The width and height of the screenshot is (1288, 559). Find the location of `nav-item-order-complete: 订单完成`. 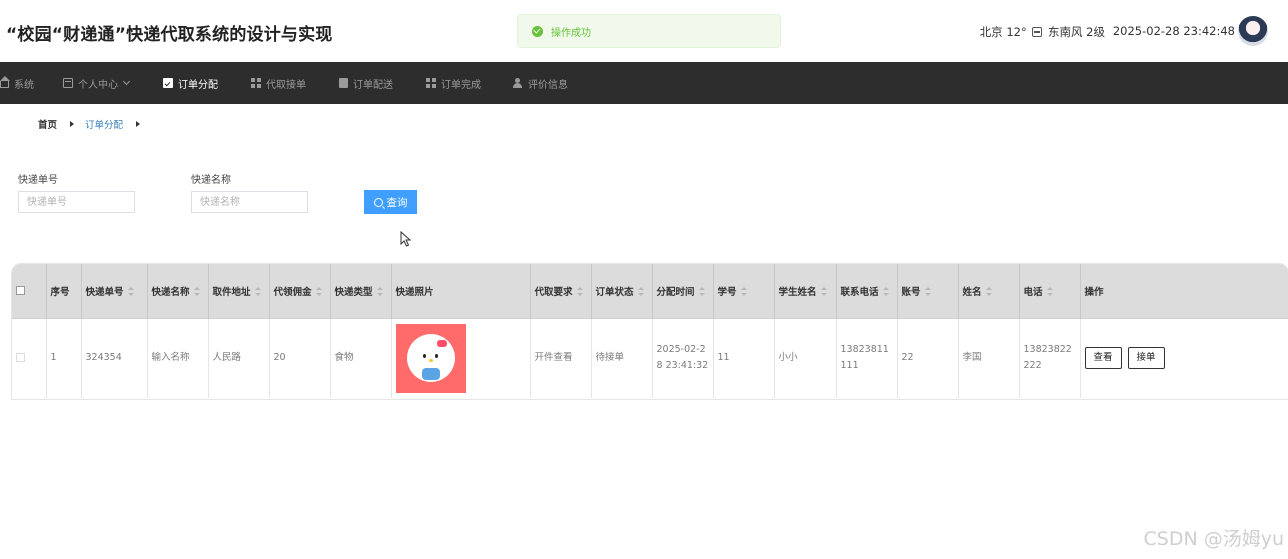

nav-item-order-complete: 订单完成 is located at coordinates (453, 83).